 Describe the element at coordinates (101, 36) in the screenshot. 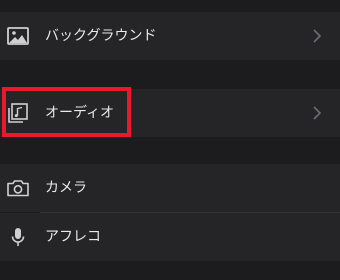

I see `menu-item-label: バックグラウンド` at that location.